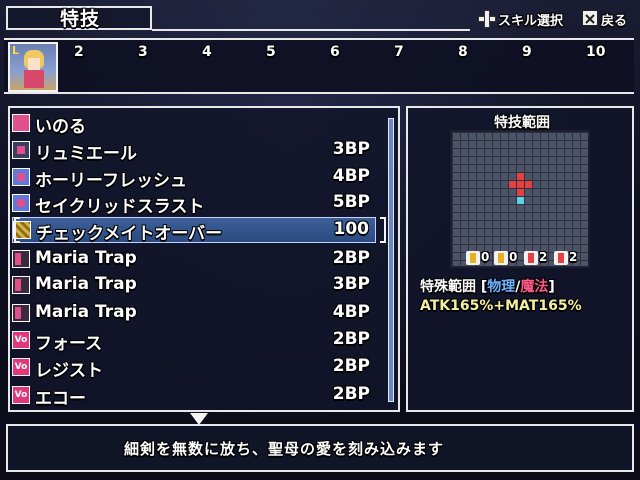  Describe the element at coordinates (590, 18) in the screenshot. I see `x-button-icon` at that location.